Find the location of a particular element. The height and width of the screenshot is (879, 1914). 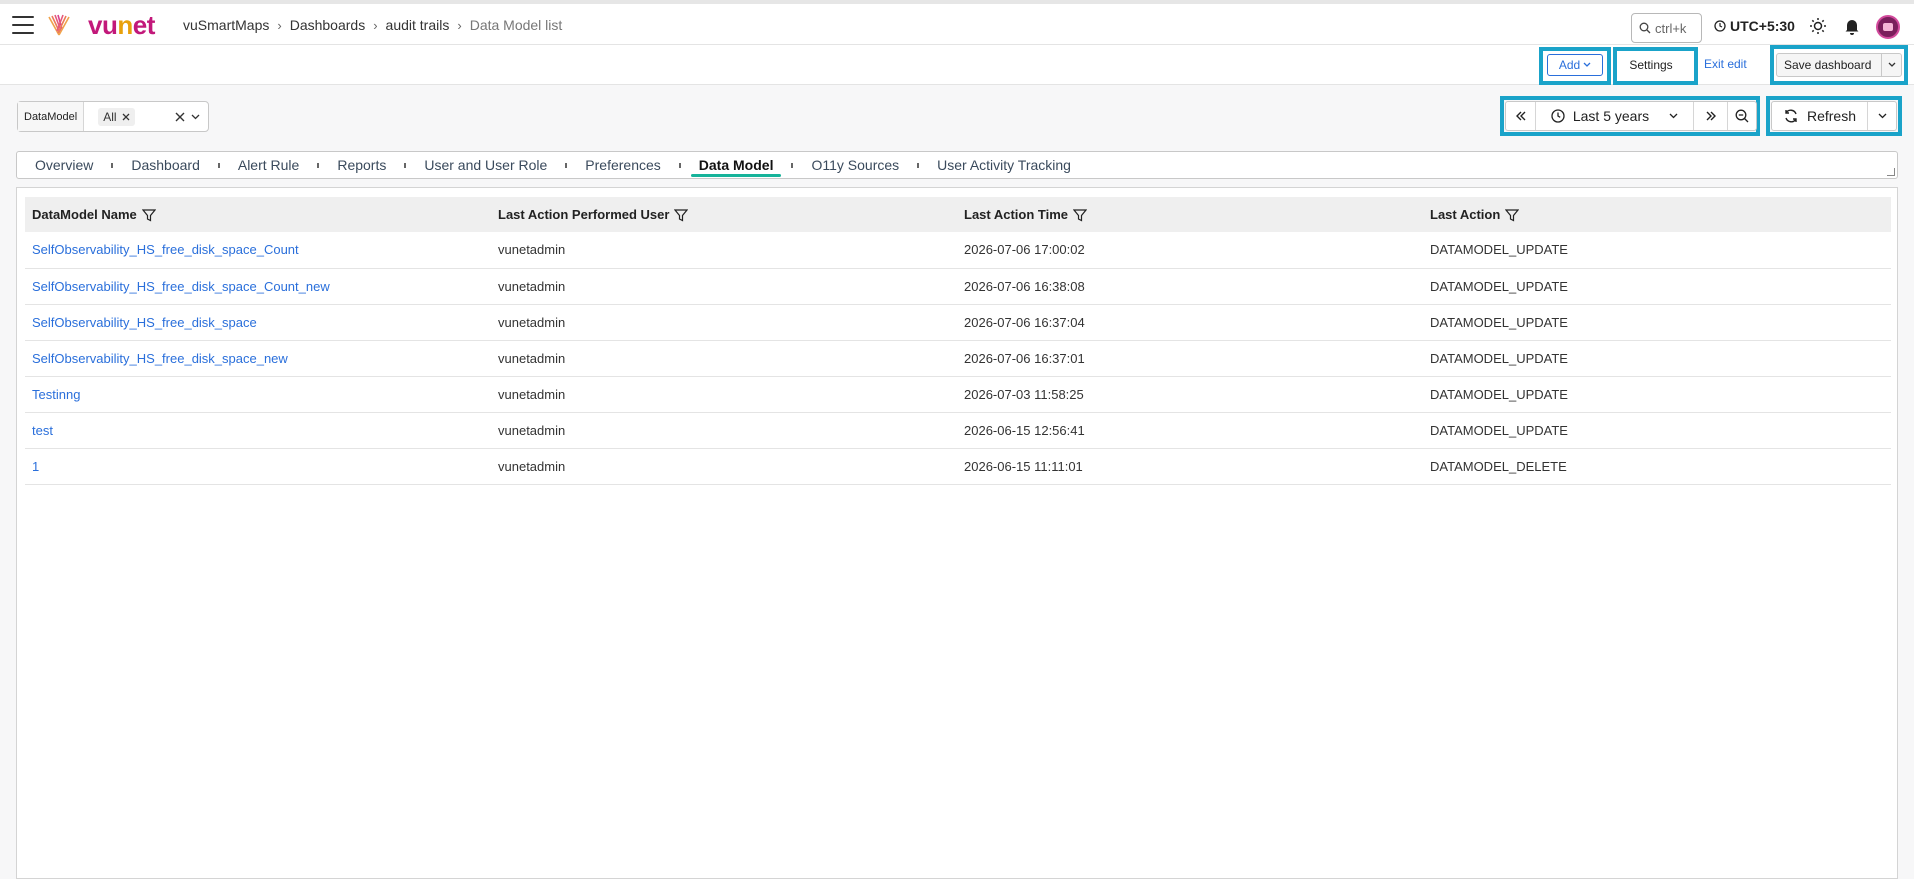

datamodel-name-link: Testinng is located at coordinates (258, 394).